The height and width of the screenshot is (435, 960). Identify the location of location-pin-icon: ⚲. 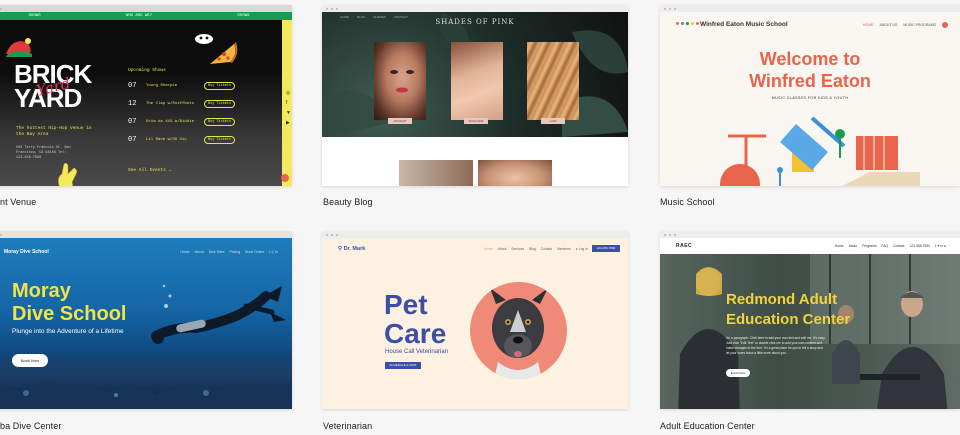
(340, 249).